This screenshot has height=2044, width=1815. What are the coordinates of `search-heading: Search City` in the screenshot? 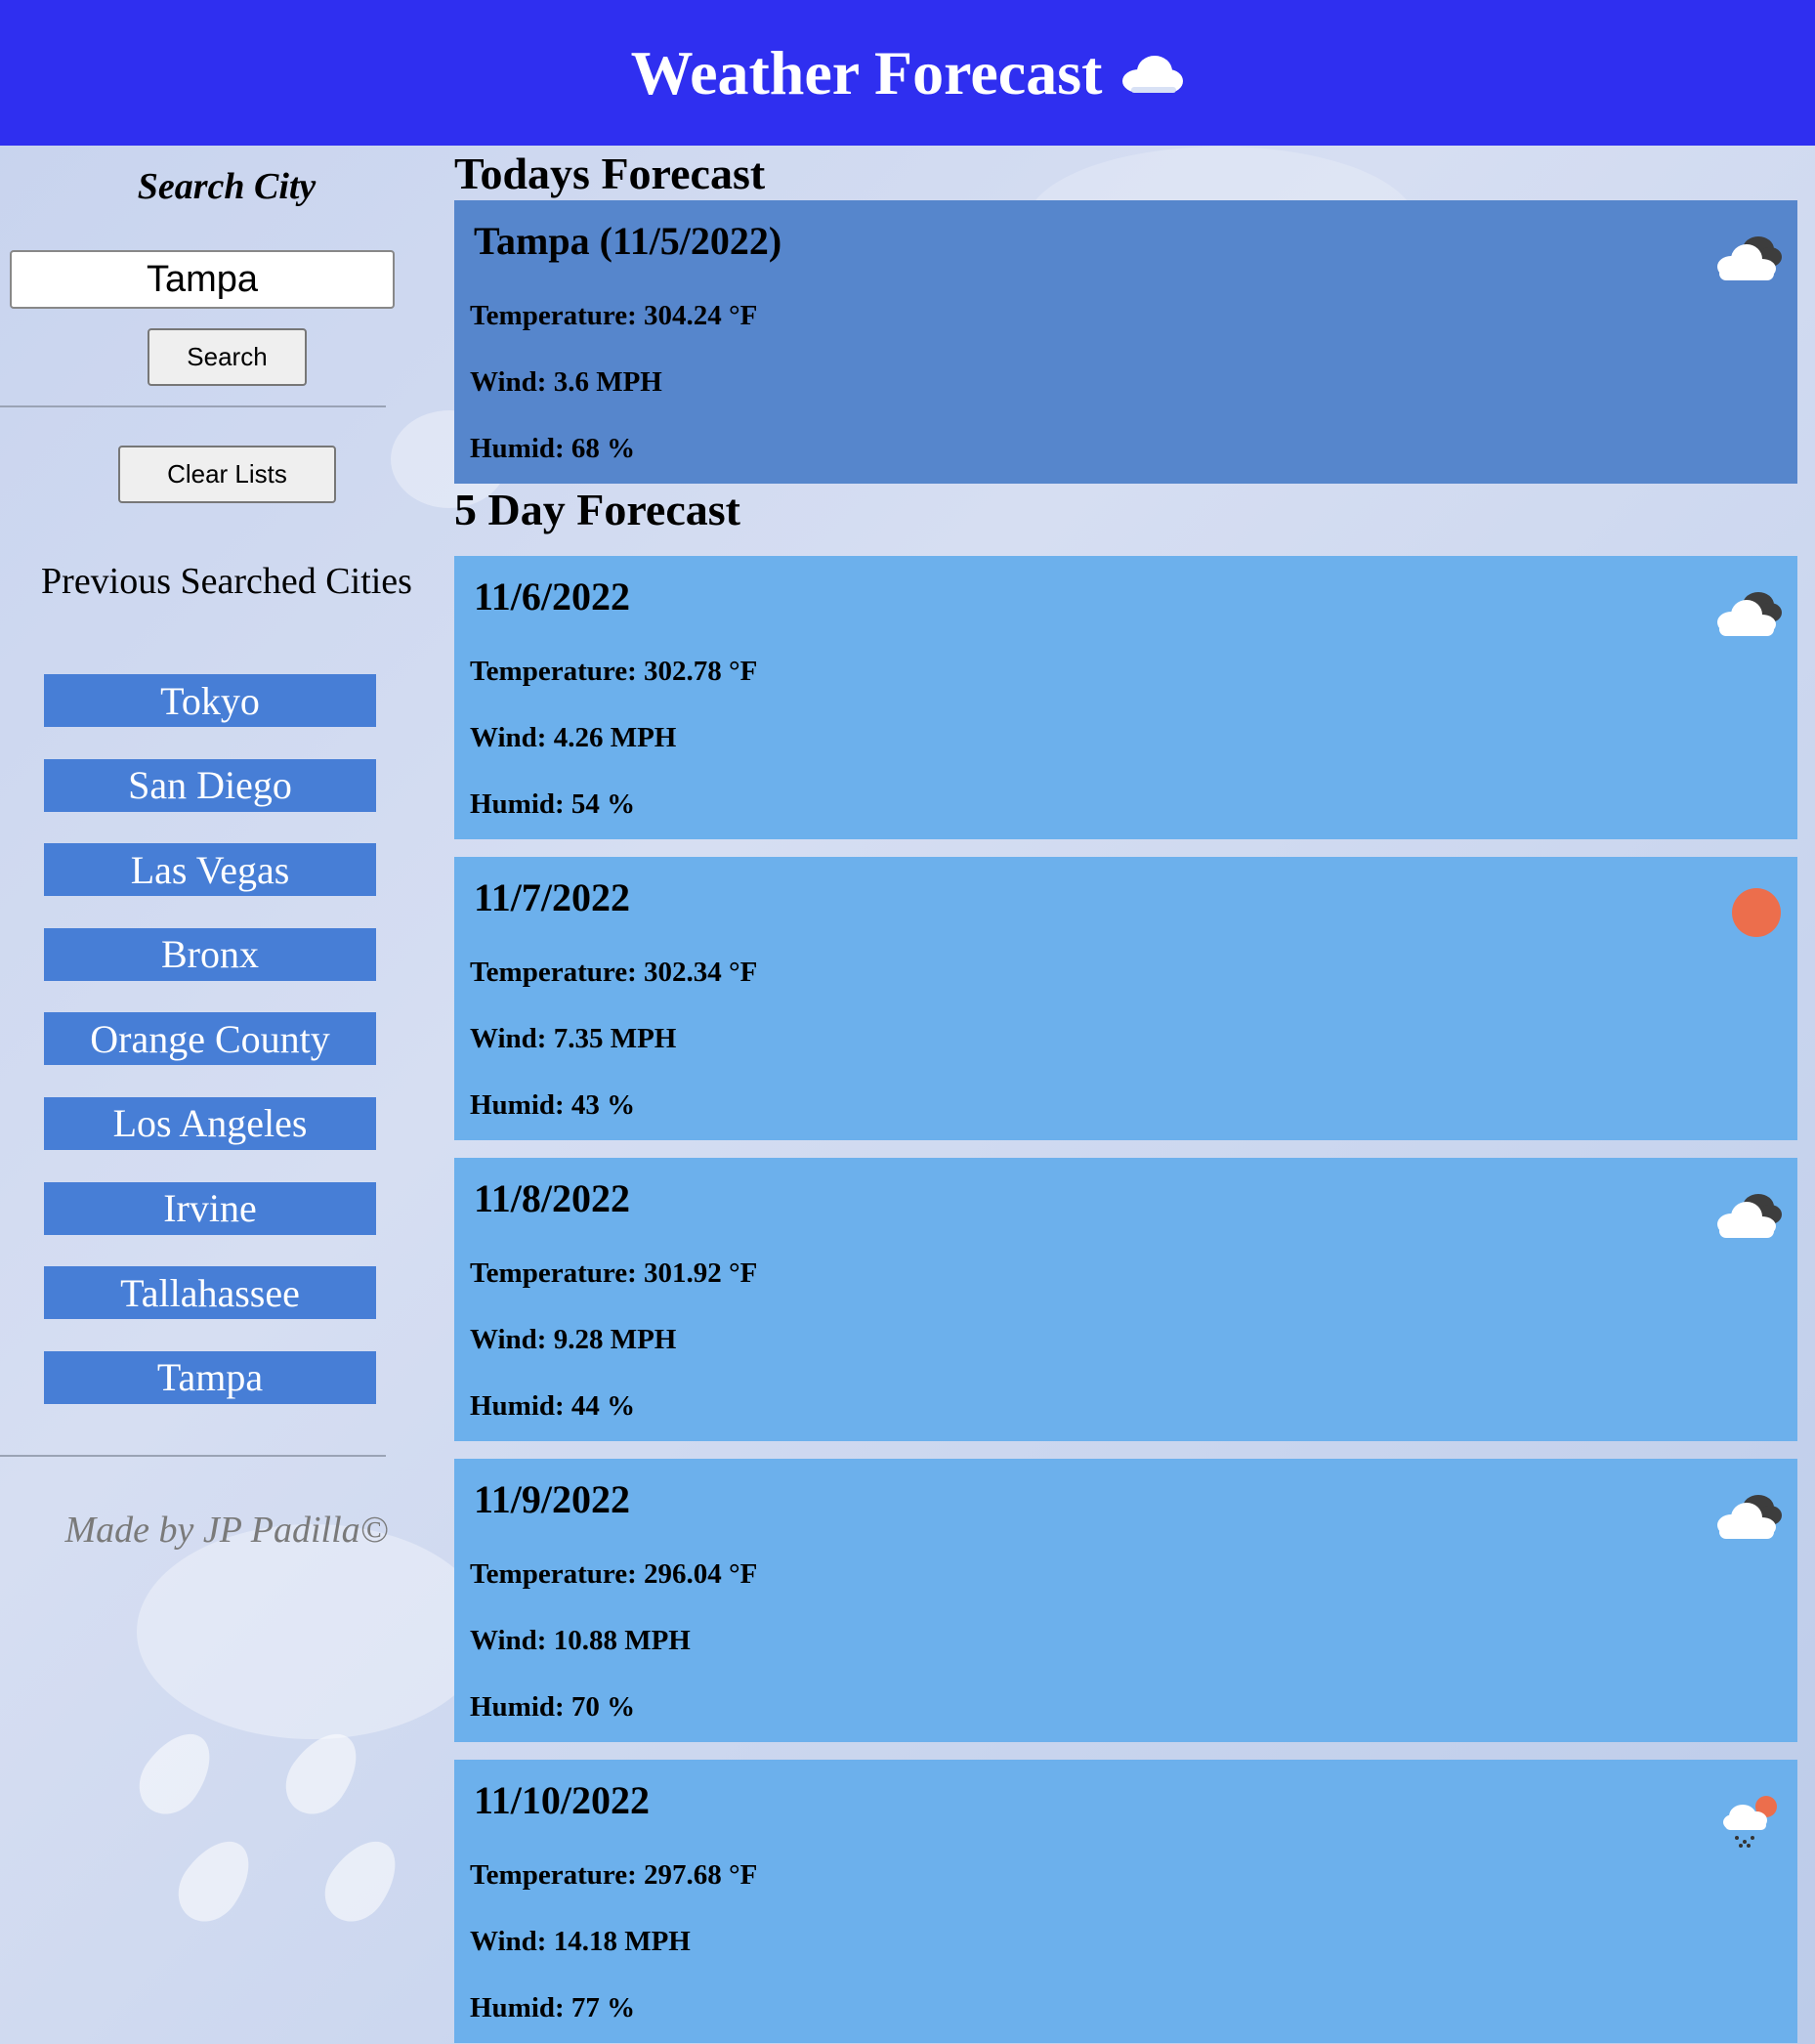 It's located at (227, 186).